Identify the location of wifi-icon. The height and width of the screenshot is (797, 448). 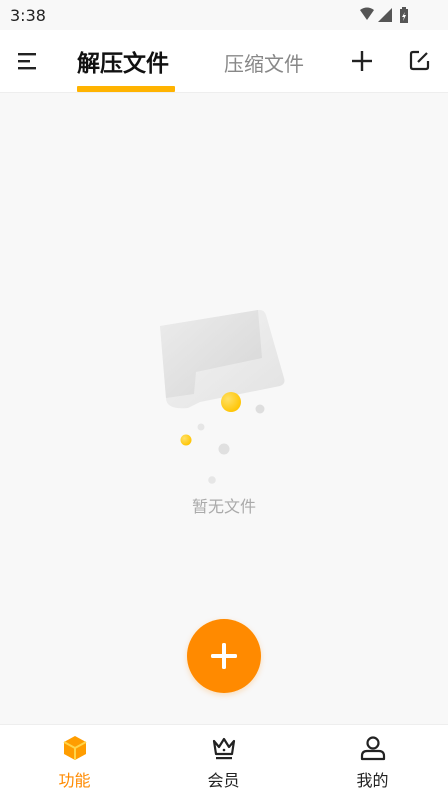
(367, 13).